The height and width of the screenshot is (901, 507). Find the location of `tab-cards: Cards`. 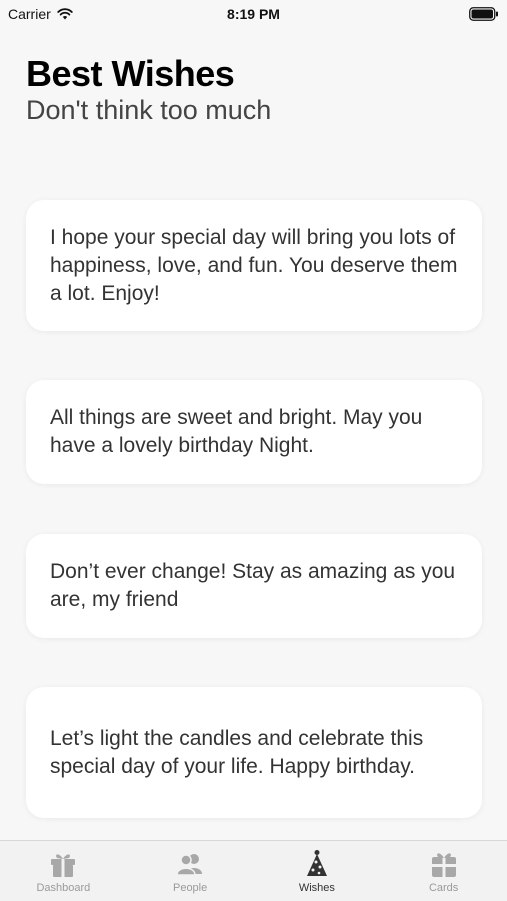

tab-cards: Cards is located at coordinates (443, 871).